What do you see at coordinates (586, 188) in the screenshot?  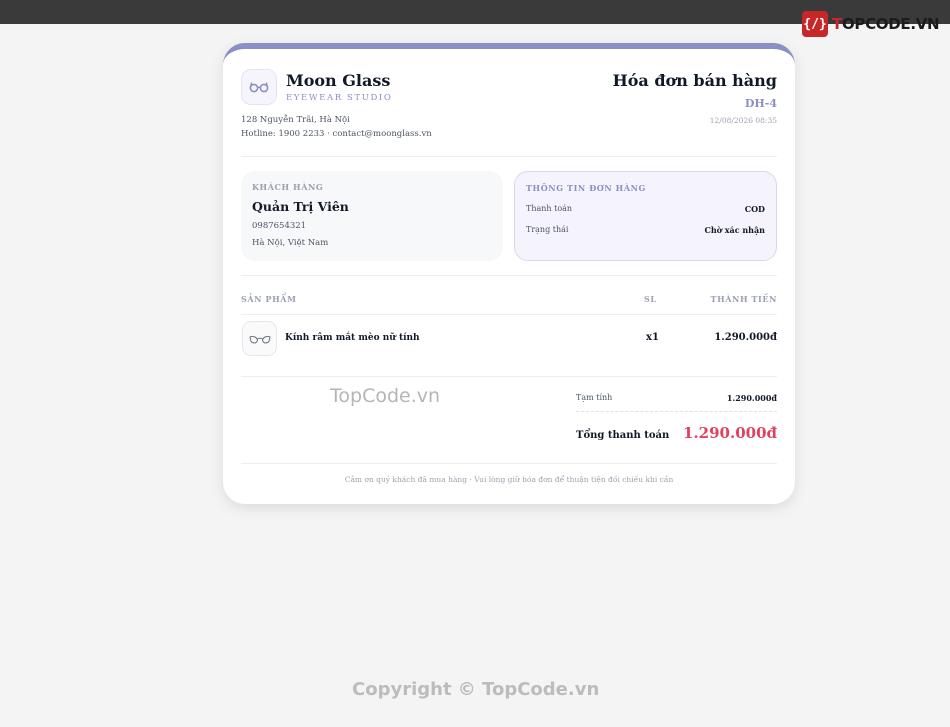 I see `order-info-label: THÔNG TIN ĐƠN HÀNG` at bounding box center [586, 188].